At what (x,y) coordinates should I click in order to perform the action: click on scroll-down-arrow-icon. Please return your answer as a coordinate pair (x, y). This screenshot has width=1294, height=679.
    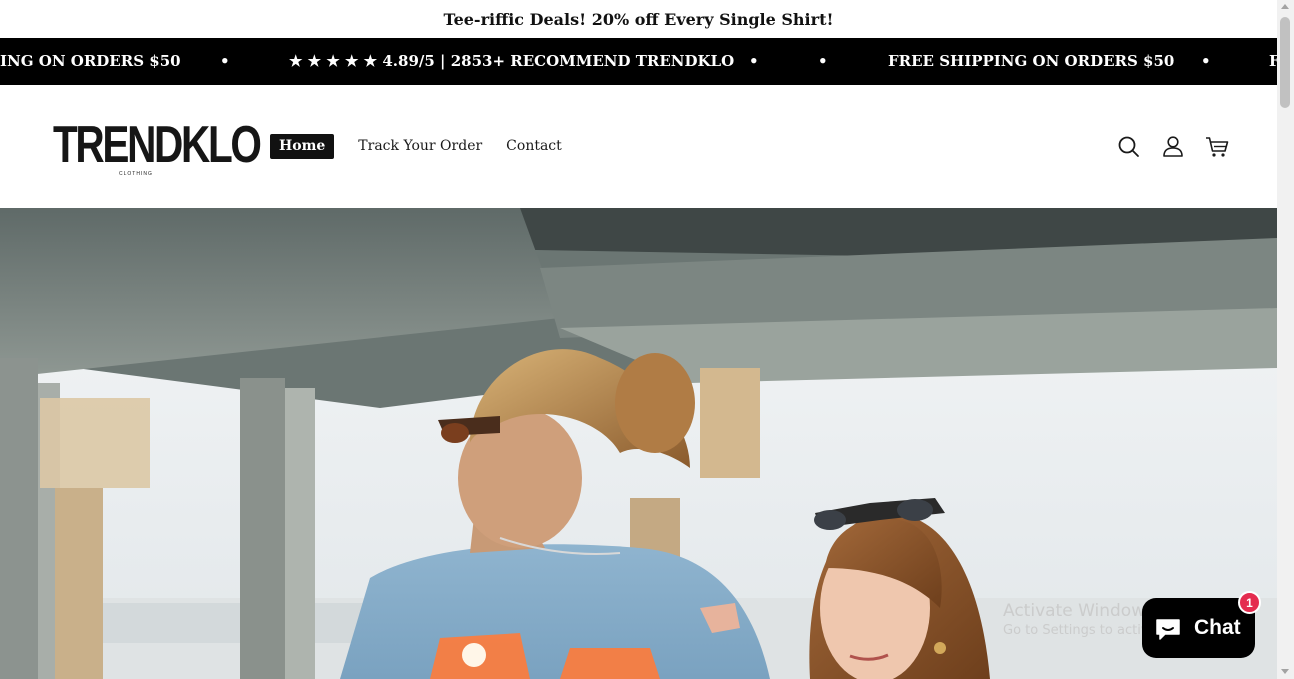
    Looking at the image, I should click on (1285, 671).